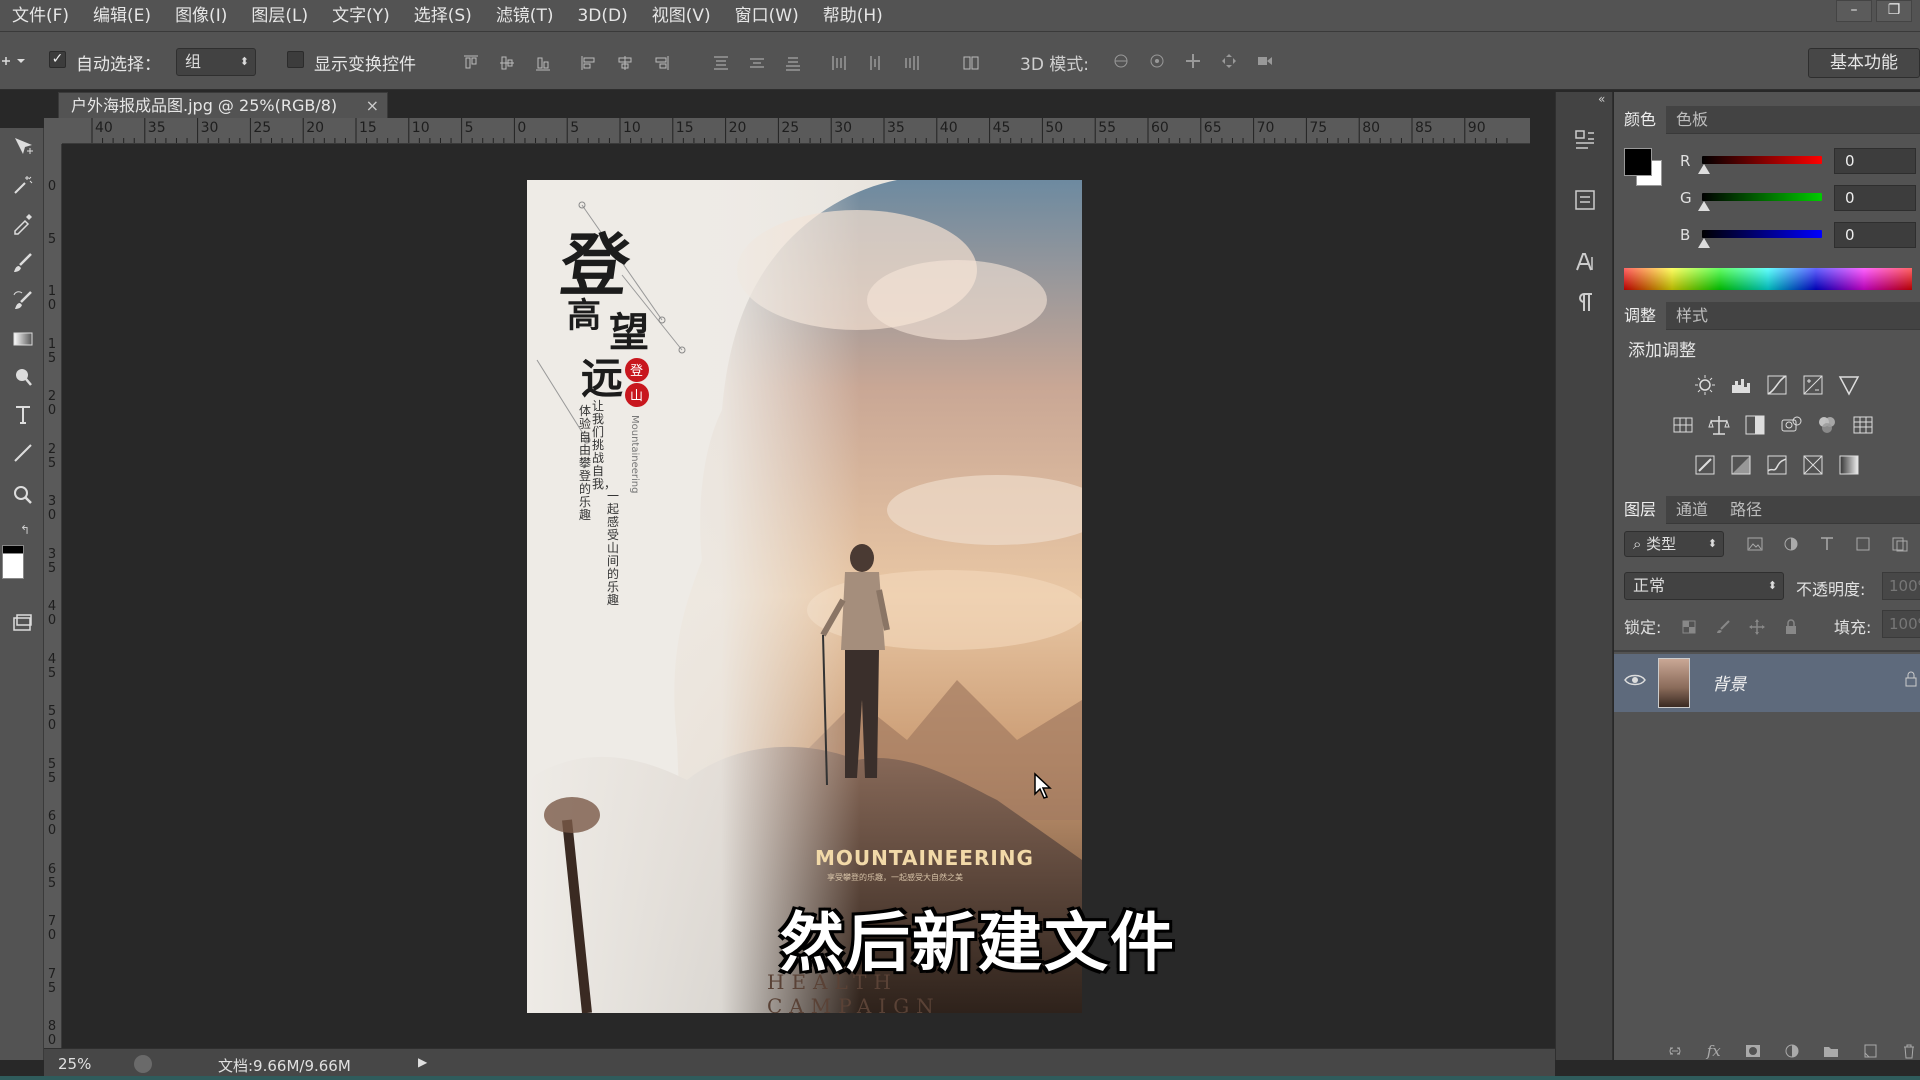  Describe the element at coordinates (589, 63) in the screenshot. I see `align-left-button` at that location.